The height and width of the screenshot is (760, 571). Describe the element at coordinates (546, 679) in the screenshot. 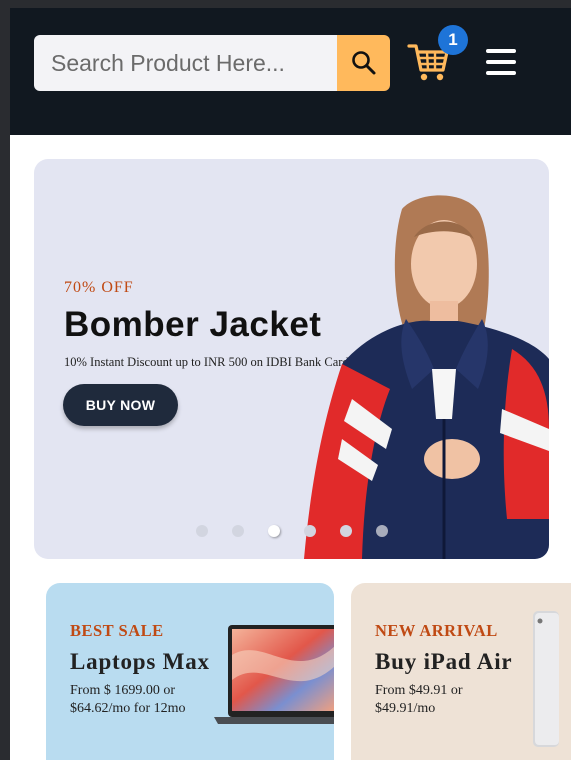

I see `ipad-image` at that location.